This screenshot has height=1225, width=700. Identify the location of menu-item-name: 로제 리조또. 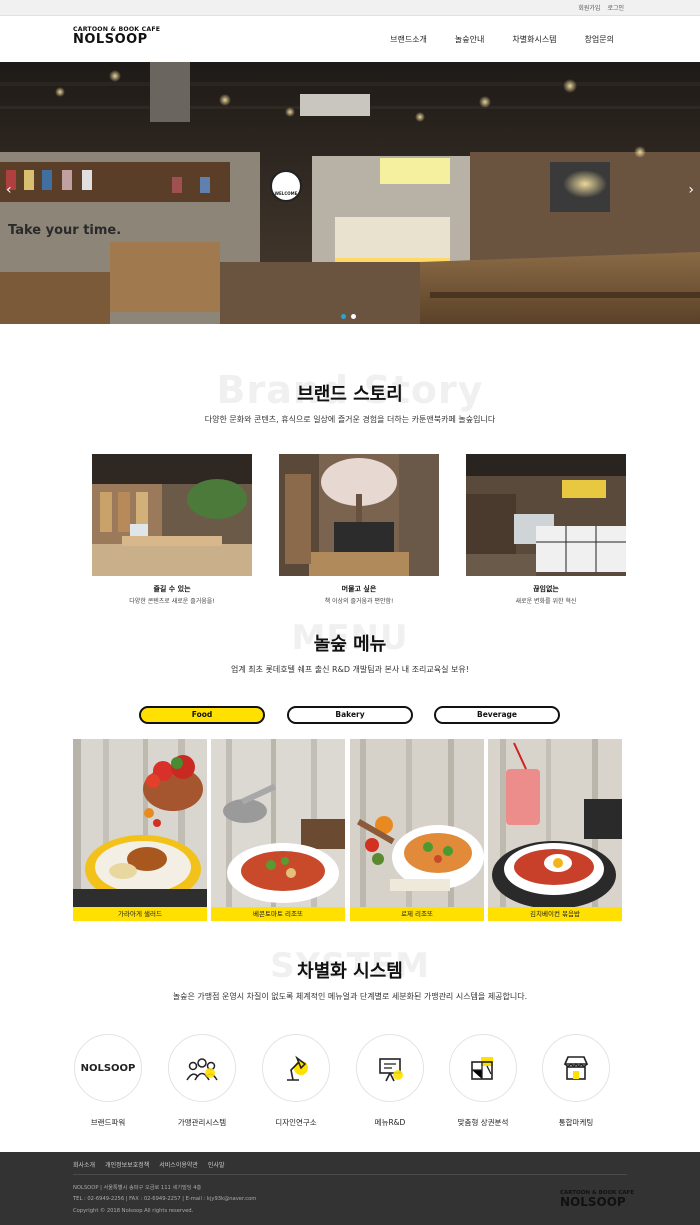
(417, 914).